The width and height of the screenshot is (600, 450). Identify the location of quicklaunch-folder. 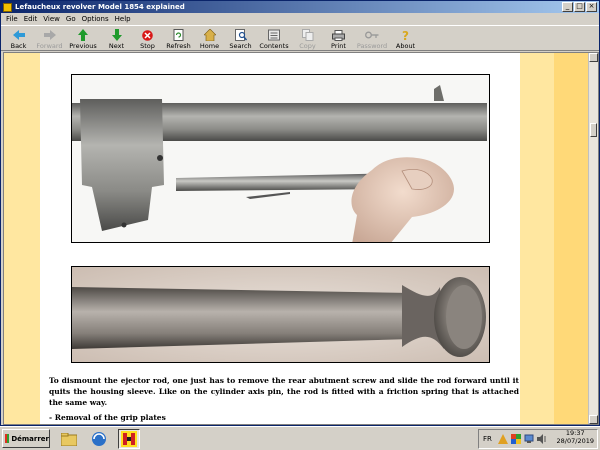
(69, 439).